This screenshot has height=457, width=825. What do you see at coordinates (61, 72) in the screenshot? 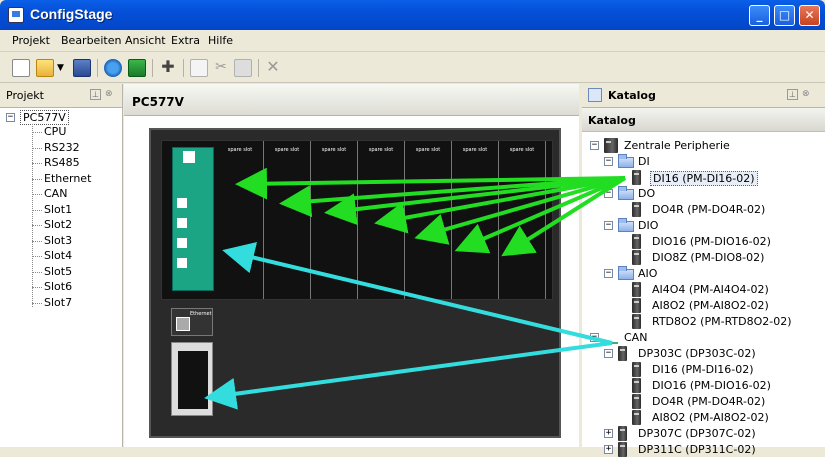
I see `dropdown-arrow-icon: ▼` at bounding box center [61, 72].